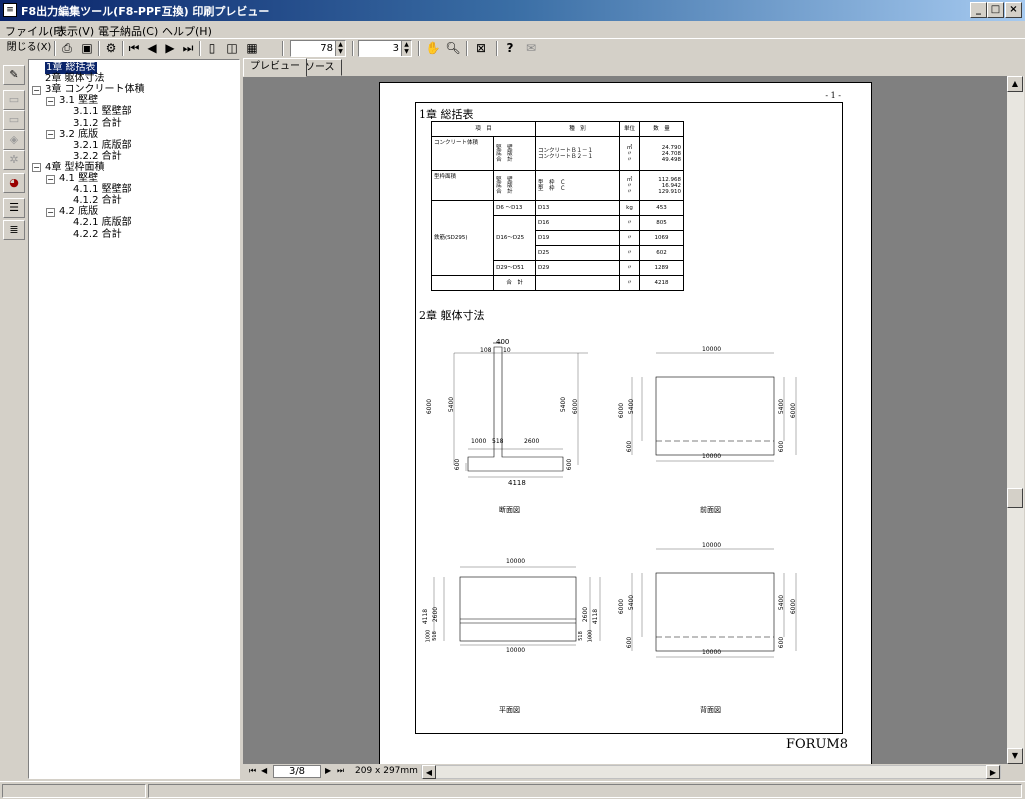 Image resolution: width=1025 pixels, height=799 pixels. I want to click on header-qty: 数 量, so click(661, 129).